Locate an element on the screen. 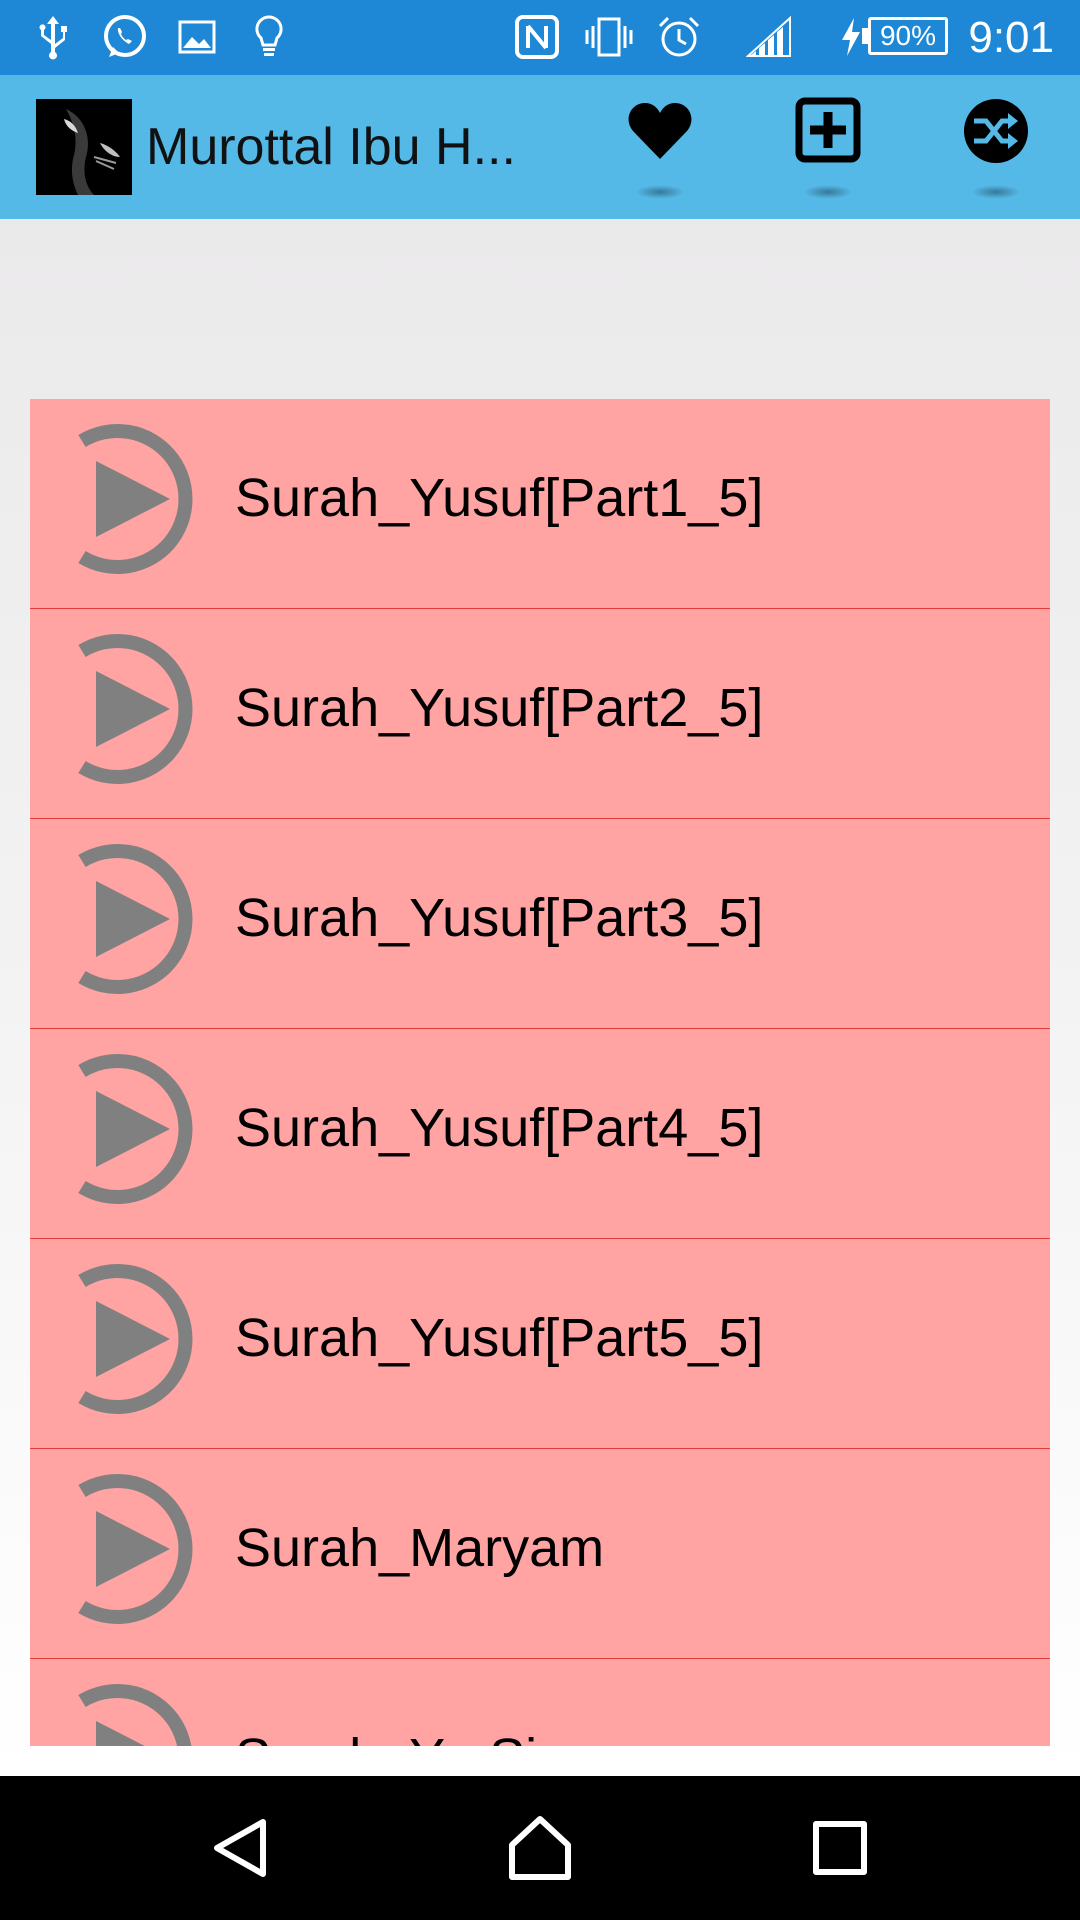 Image resolution: width=1080 pixels, height=1920 pixels. back-button is located at coordinates (241, 1848).